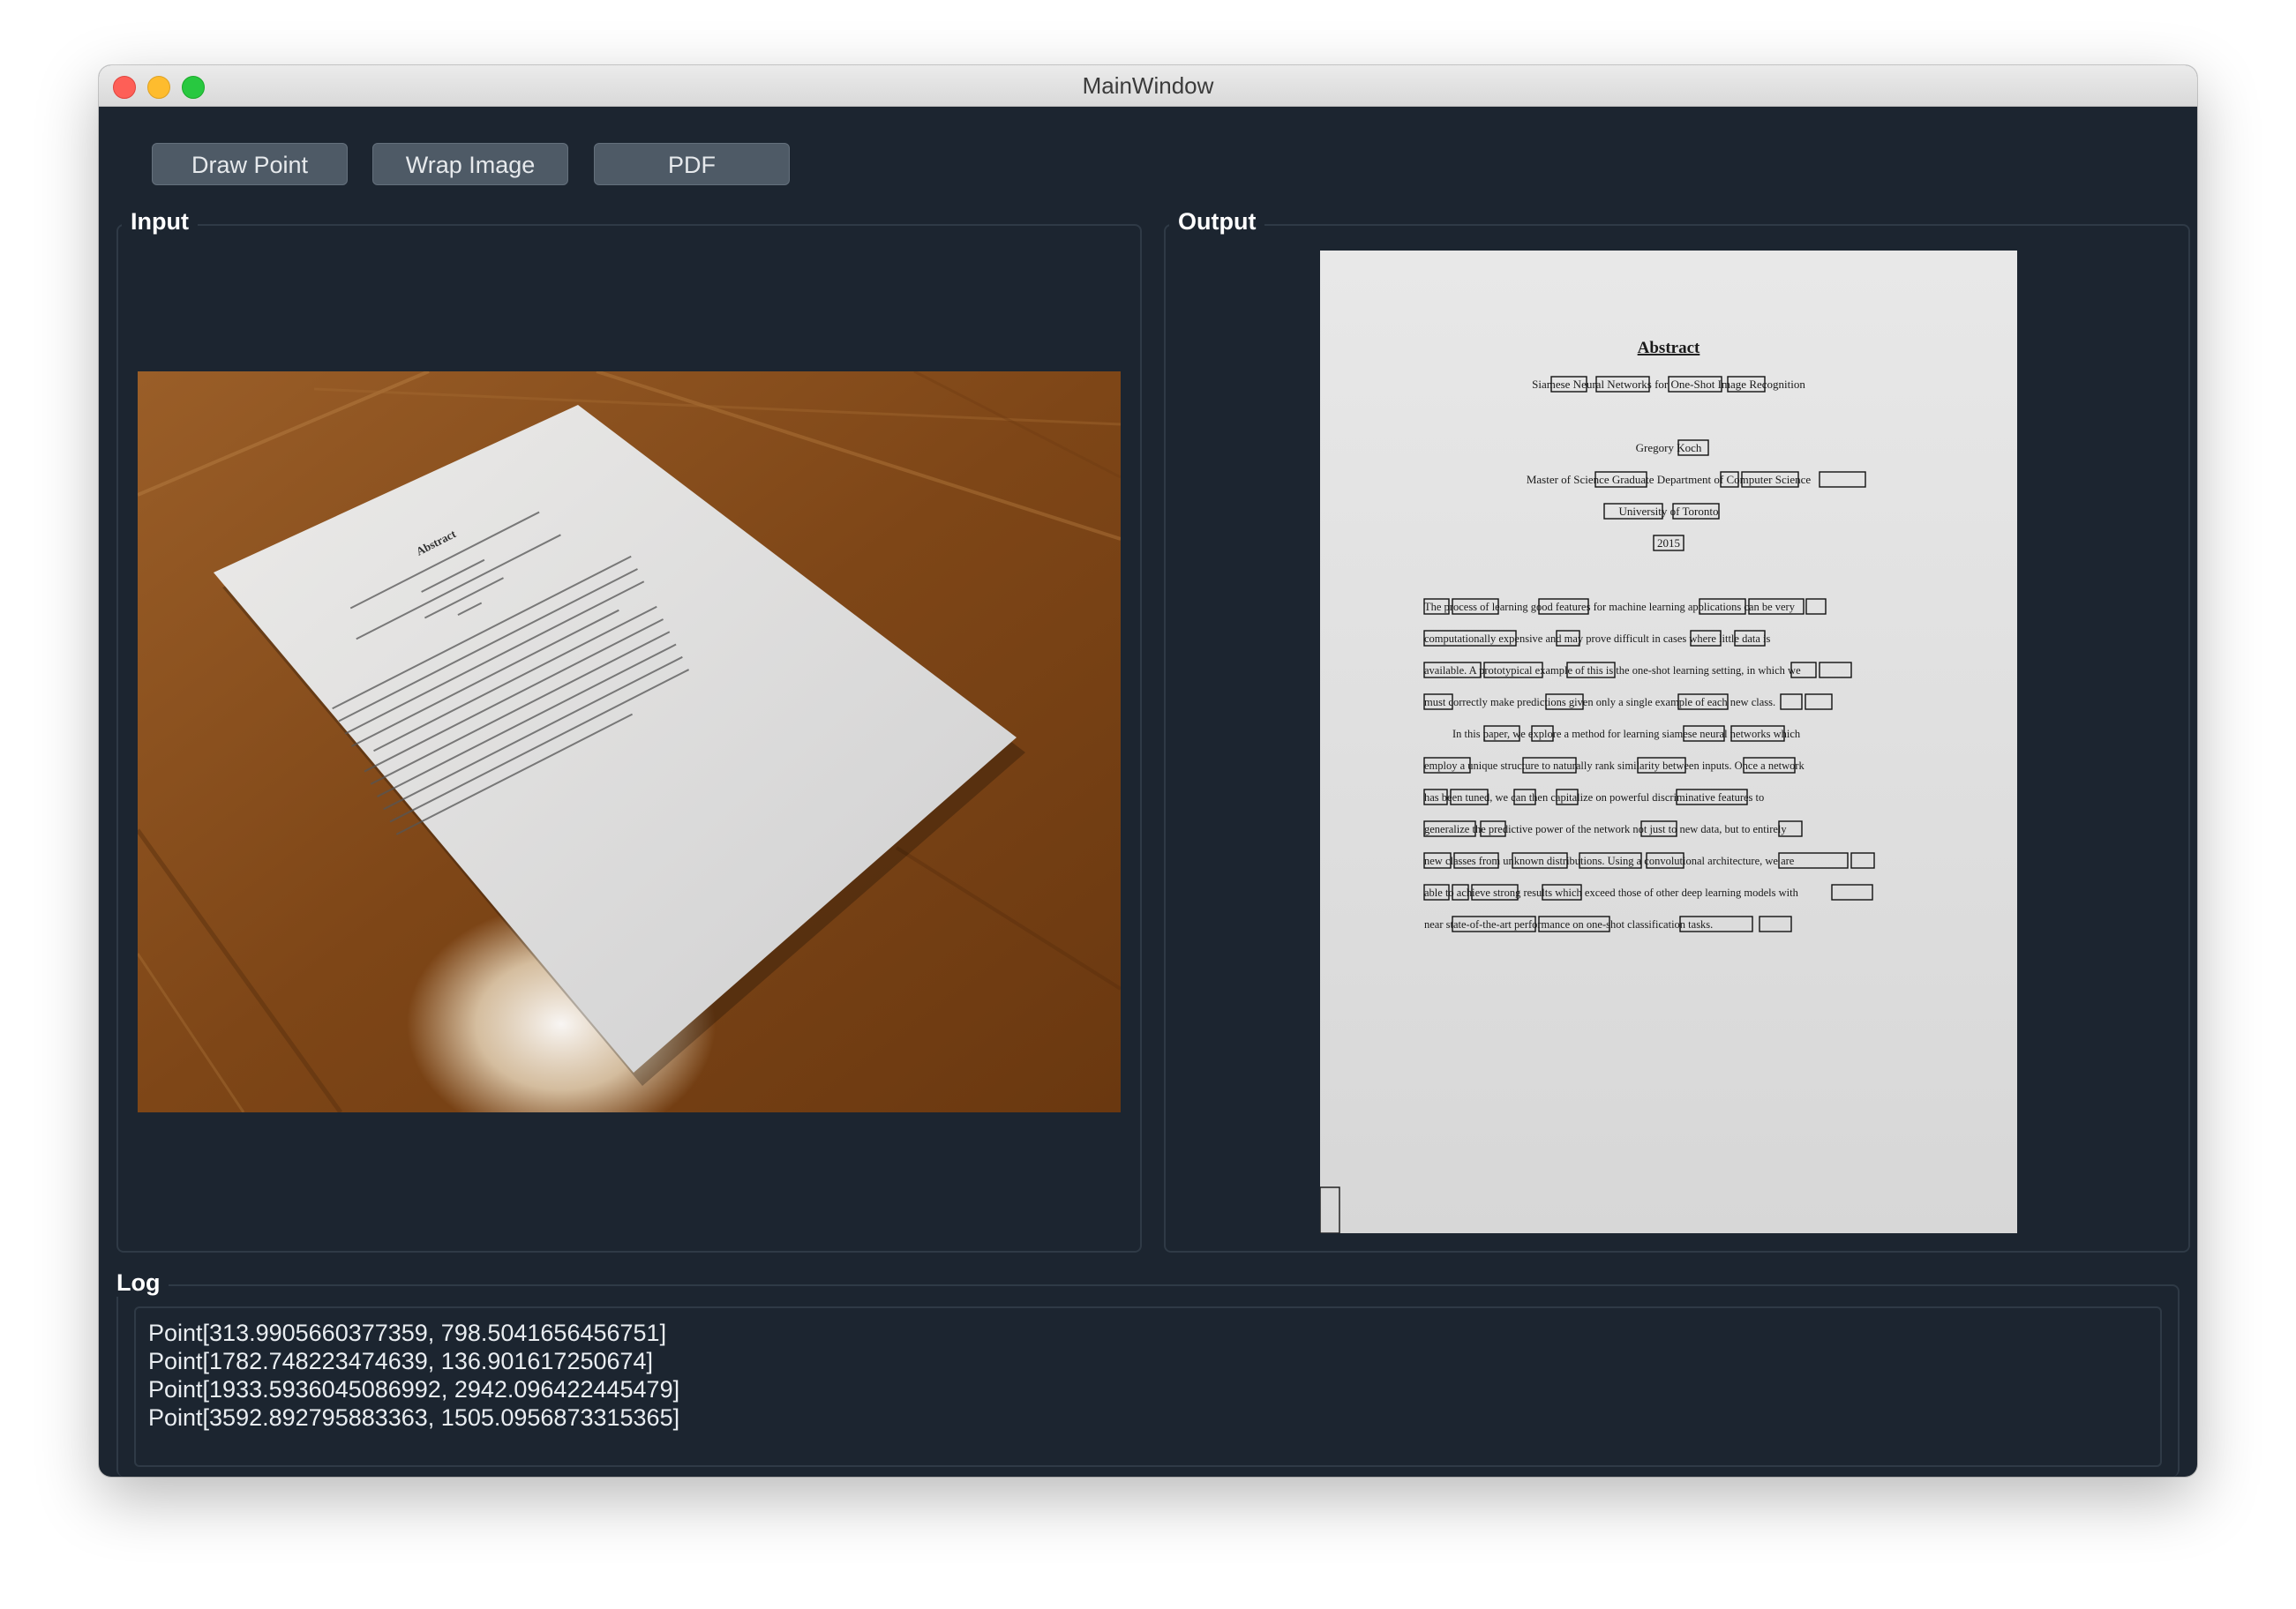 This screenshot has width=2296, height=1609. I want to click on output-university: University of Toronto, so click(1669, 511).